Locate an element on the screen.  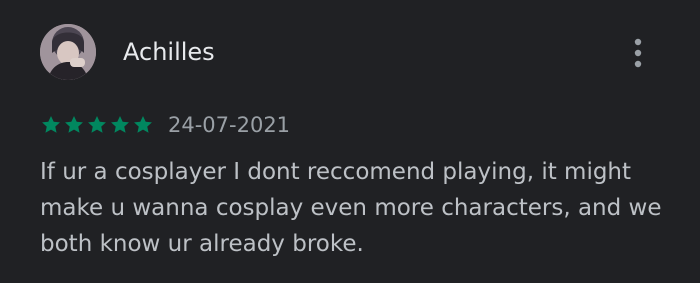
reviewer-avatar is located at coordinates (68, 52).